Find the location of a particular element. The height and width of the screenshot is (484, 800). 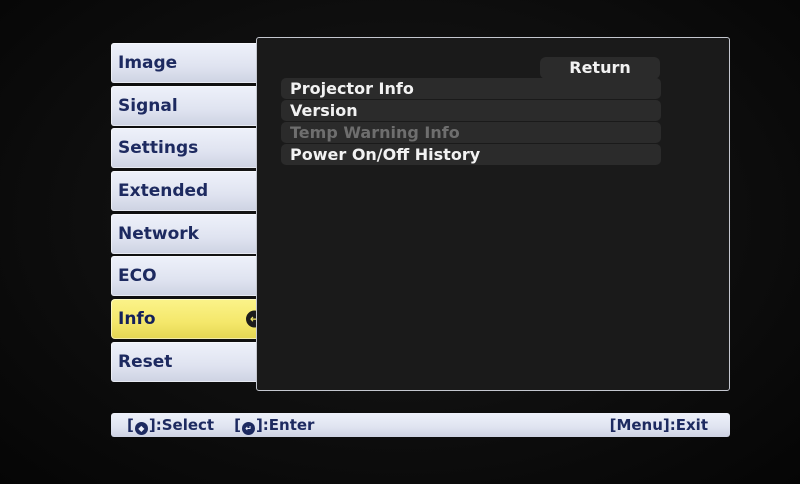

option-temp-warning-info: Temp Warning Info is located at coordinates (471, 132).